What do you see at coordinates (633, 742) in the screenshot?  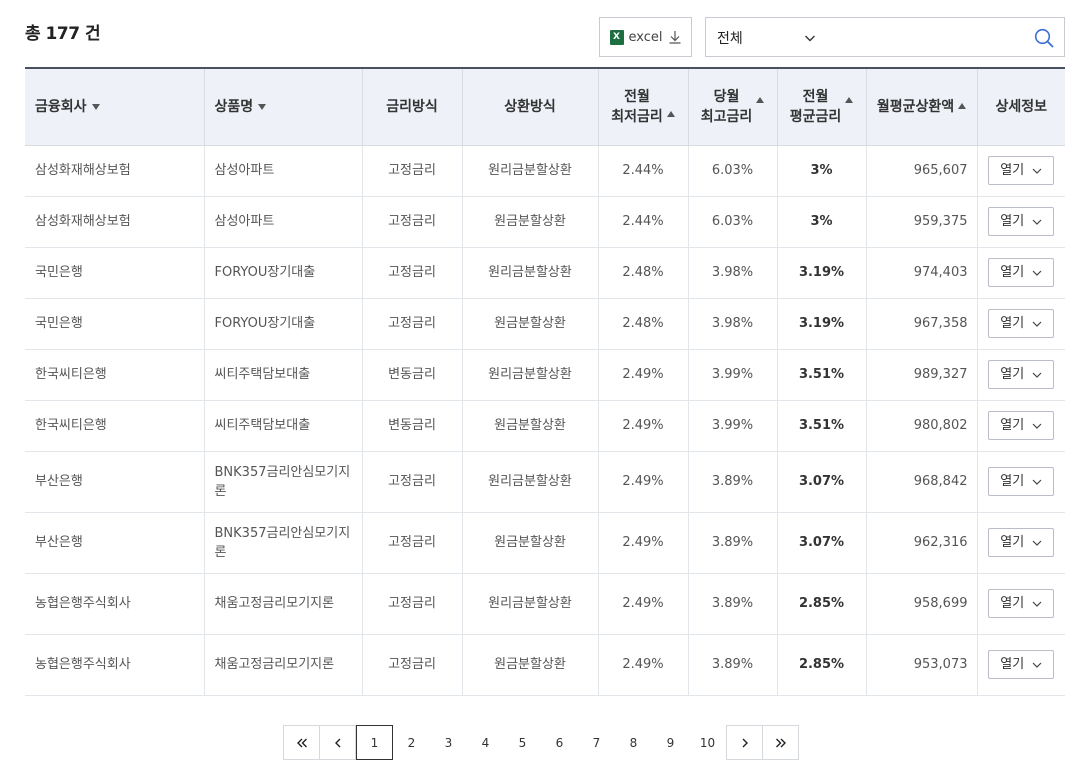 I see `page-number: 8` at bounding box center [633, 742].